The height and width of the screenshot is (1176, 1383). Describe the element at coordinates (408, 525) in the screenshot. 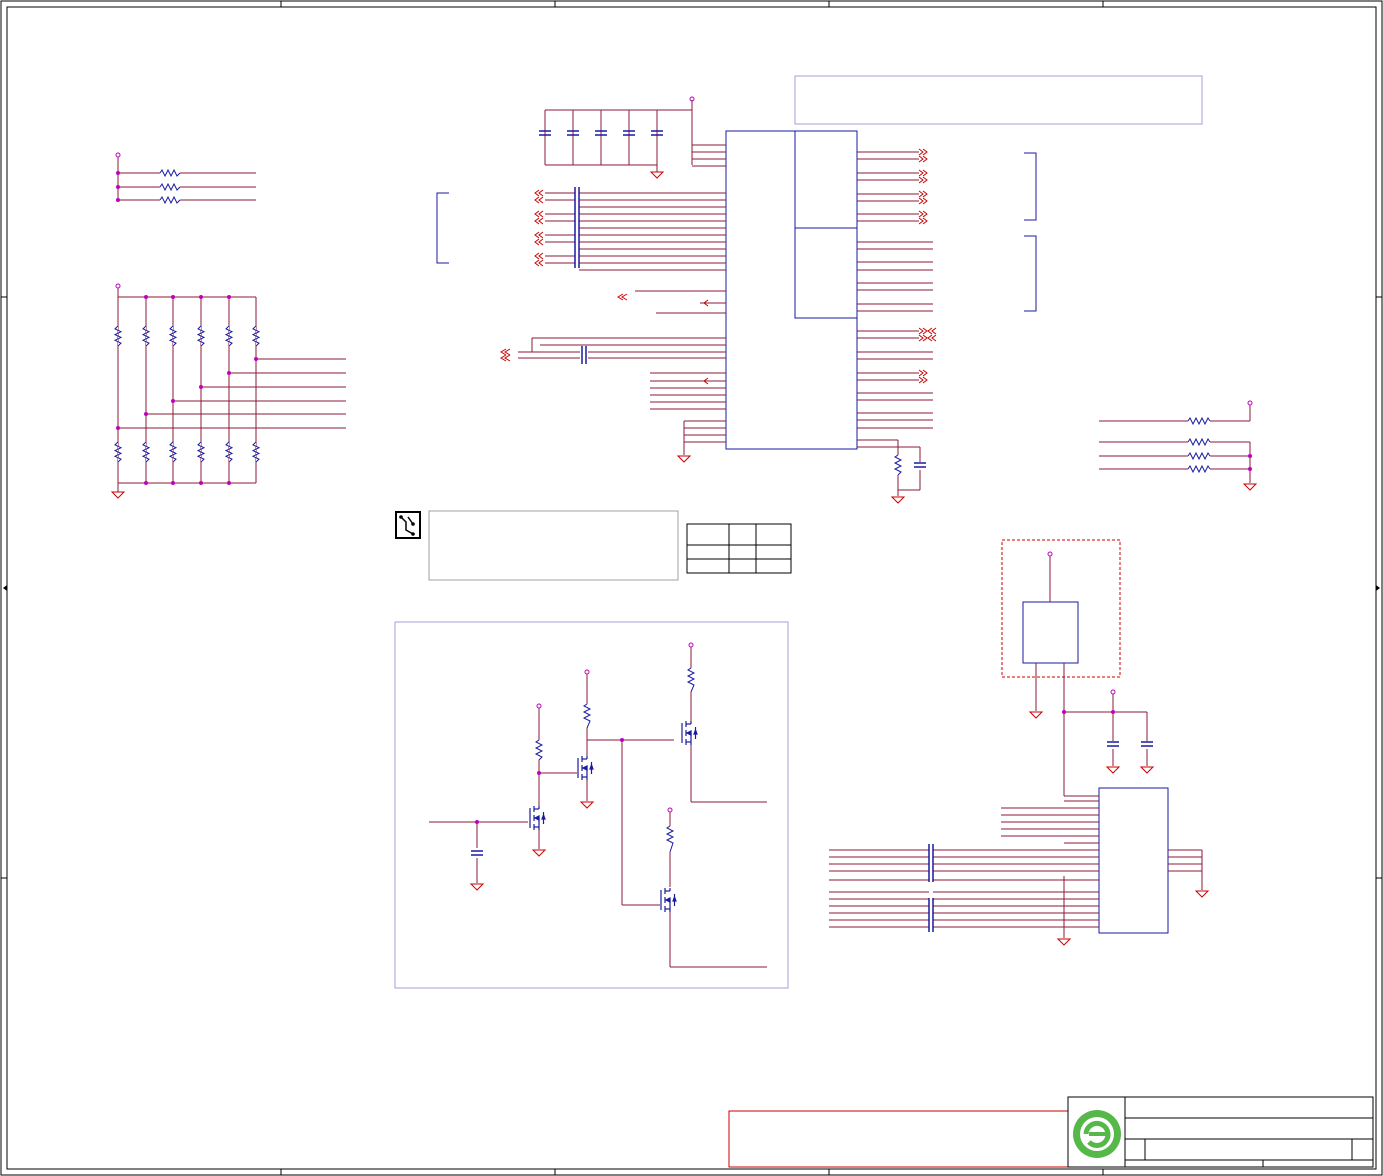

I see `circuit-board-icon` at that location.